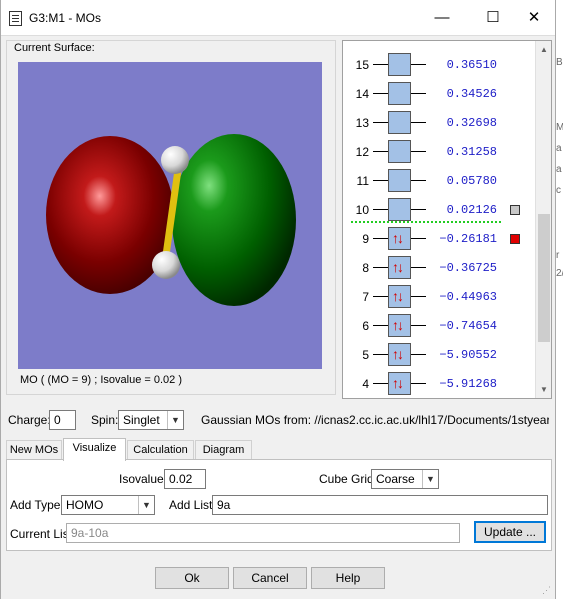 Image resolution: width=563 pixels, height=599 pixels. Describe the element at coordinates (15, 18) in the screenshot. I see `document-icon` at that location.